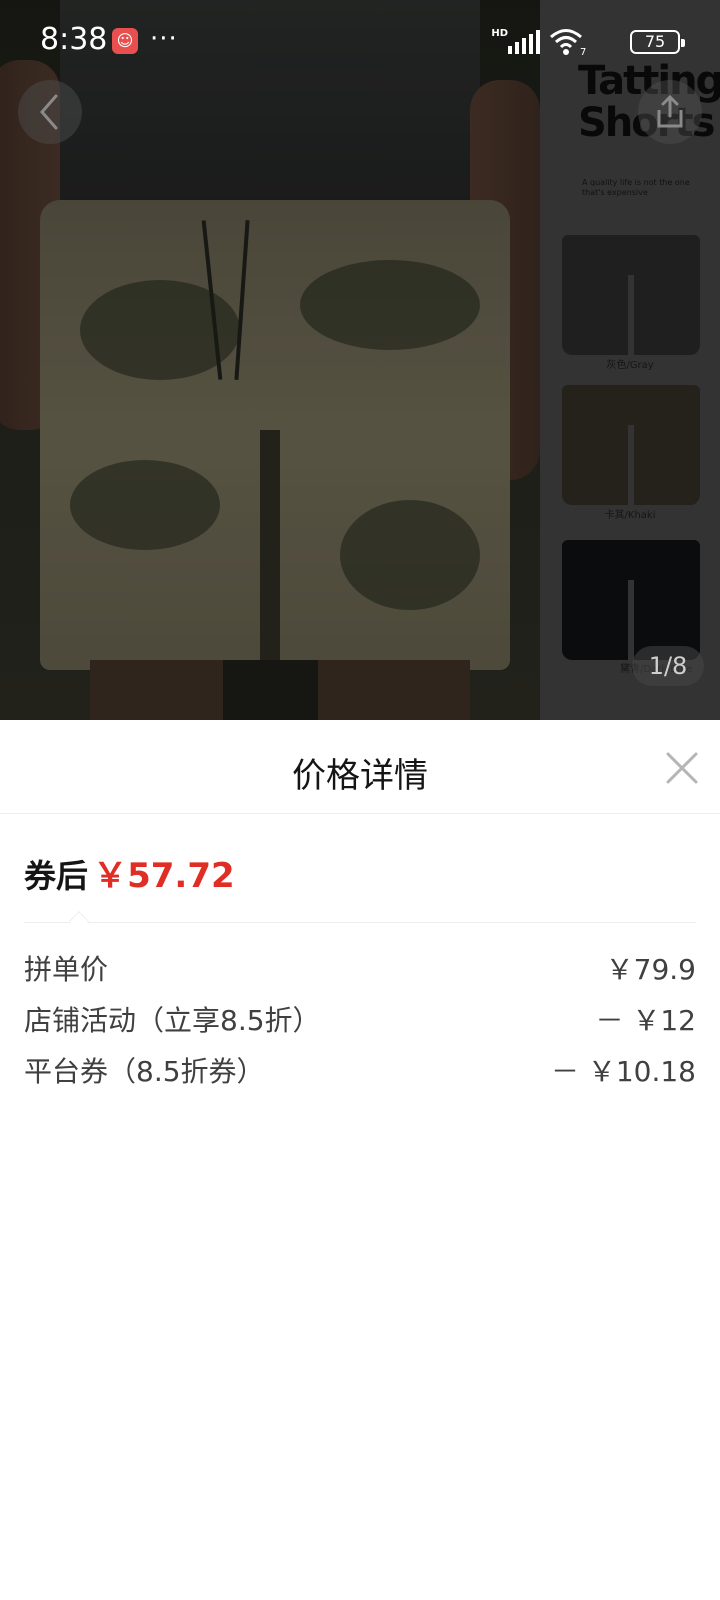  I want to click on wifi-badge: 7, so click(583, 51).